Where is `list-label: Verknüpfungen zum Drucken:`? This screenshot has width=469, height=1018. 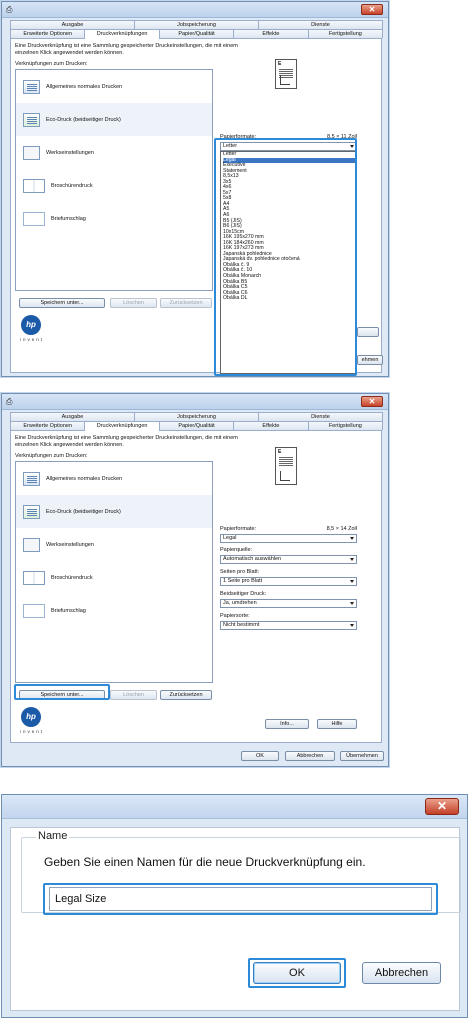
list-label: Verknüpfungen zum Drucken: is located at coordinates (51, 456).